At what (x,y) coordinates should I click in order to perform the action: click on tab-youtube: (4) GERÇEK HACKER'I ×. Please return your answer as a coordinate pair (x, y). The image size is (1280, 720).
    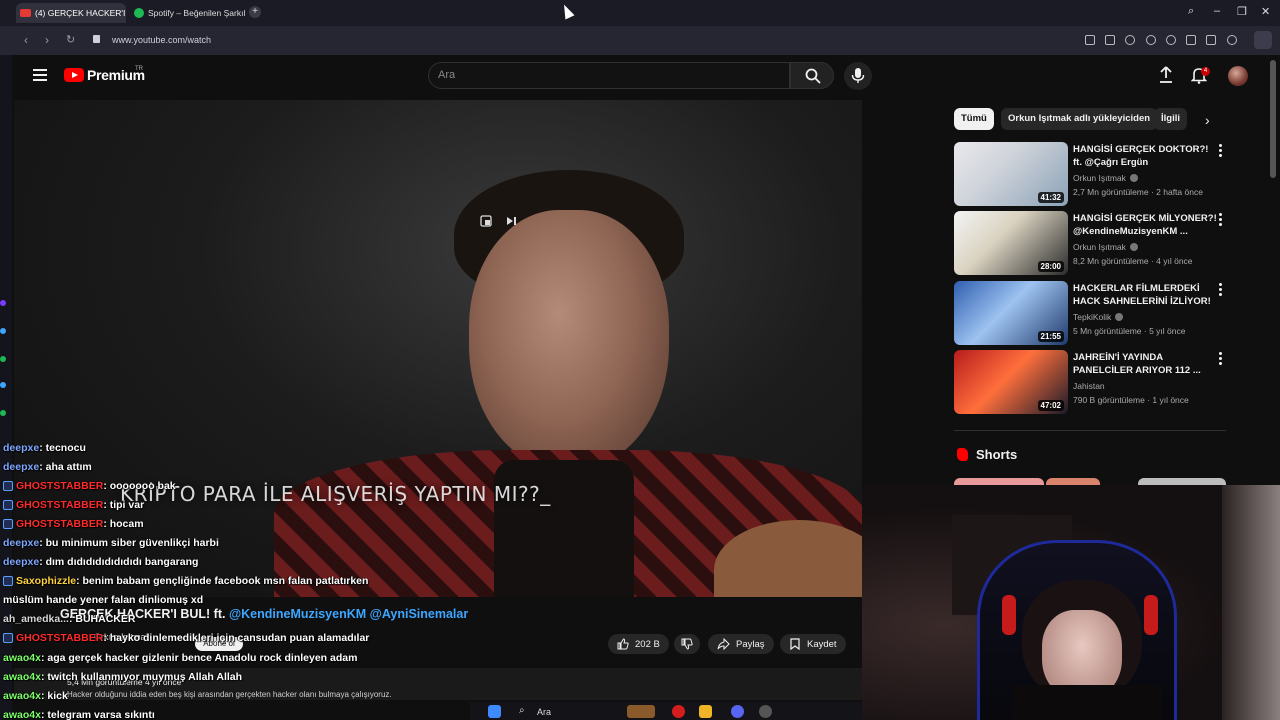
    Looking at the image, I should click on (71, 13).